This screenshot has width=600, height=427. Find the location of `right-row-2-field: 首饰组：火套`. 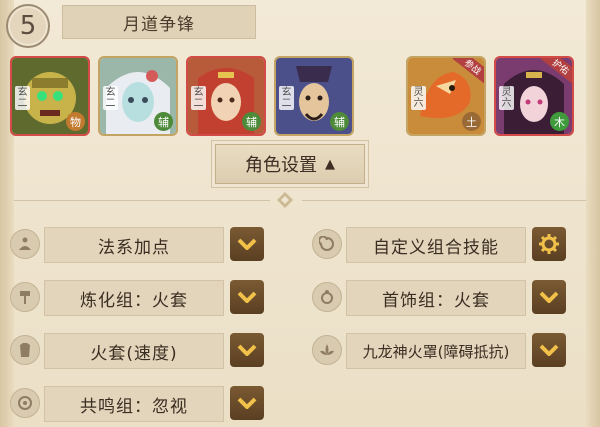

right-row-2-field: 首饰组：火套 is located at coordinates (436, 298).